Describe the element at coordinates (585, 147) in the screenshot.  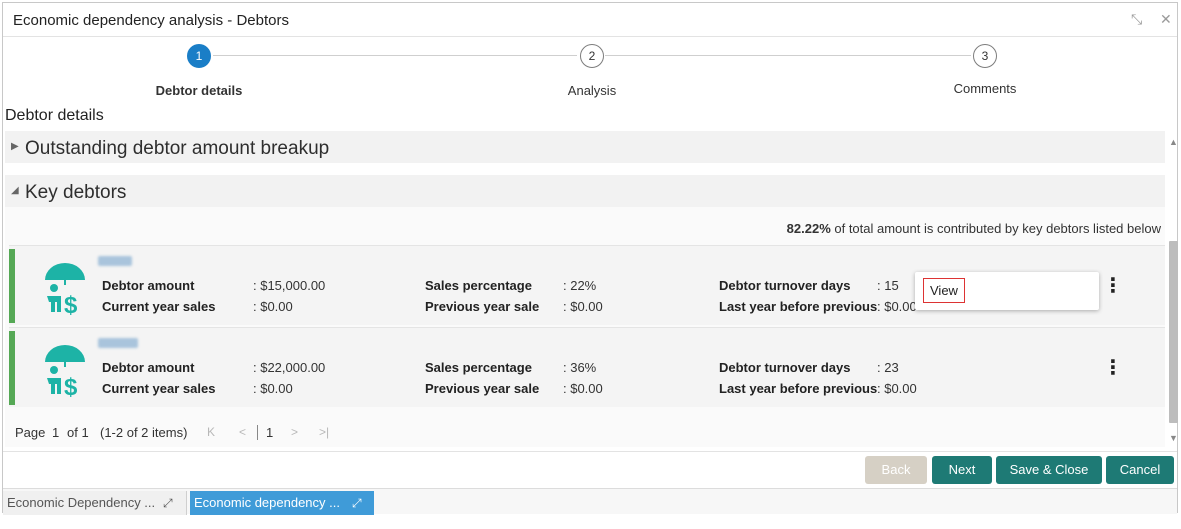
I see `outstanding-panel-header: ▶ Outstanding debtor amount breakup` at that location.